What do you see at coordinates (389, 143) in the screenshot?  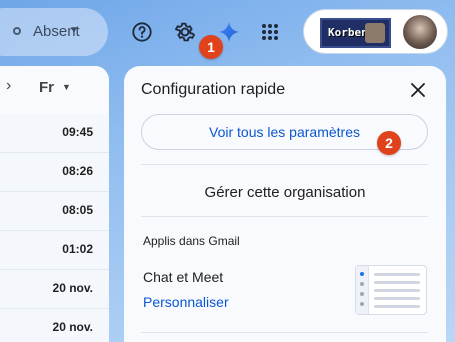 I see `step-badge-2: 2` at bounding box center [389, 143].